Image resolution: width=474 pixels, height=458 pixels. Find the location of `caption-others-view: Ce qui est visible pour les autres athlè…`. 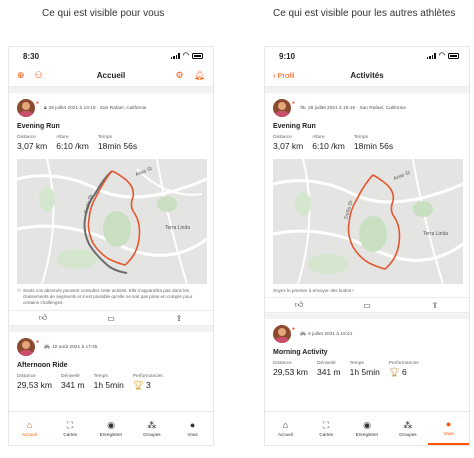

caption-others-view: Ce qui est visible pour les autres athlè… is located at coordinates (364, 13).